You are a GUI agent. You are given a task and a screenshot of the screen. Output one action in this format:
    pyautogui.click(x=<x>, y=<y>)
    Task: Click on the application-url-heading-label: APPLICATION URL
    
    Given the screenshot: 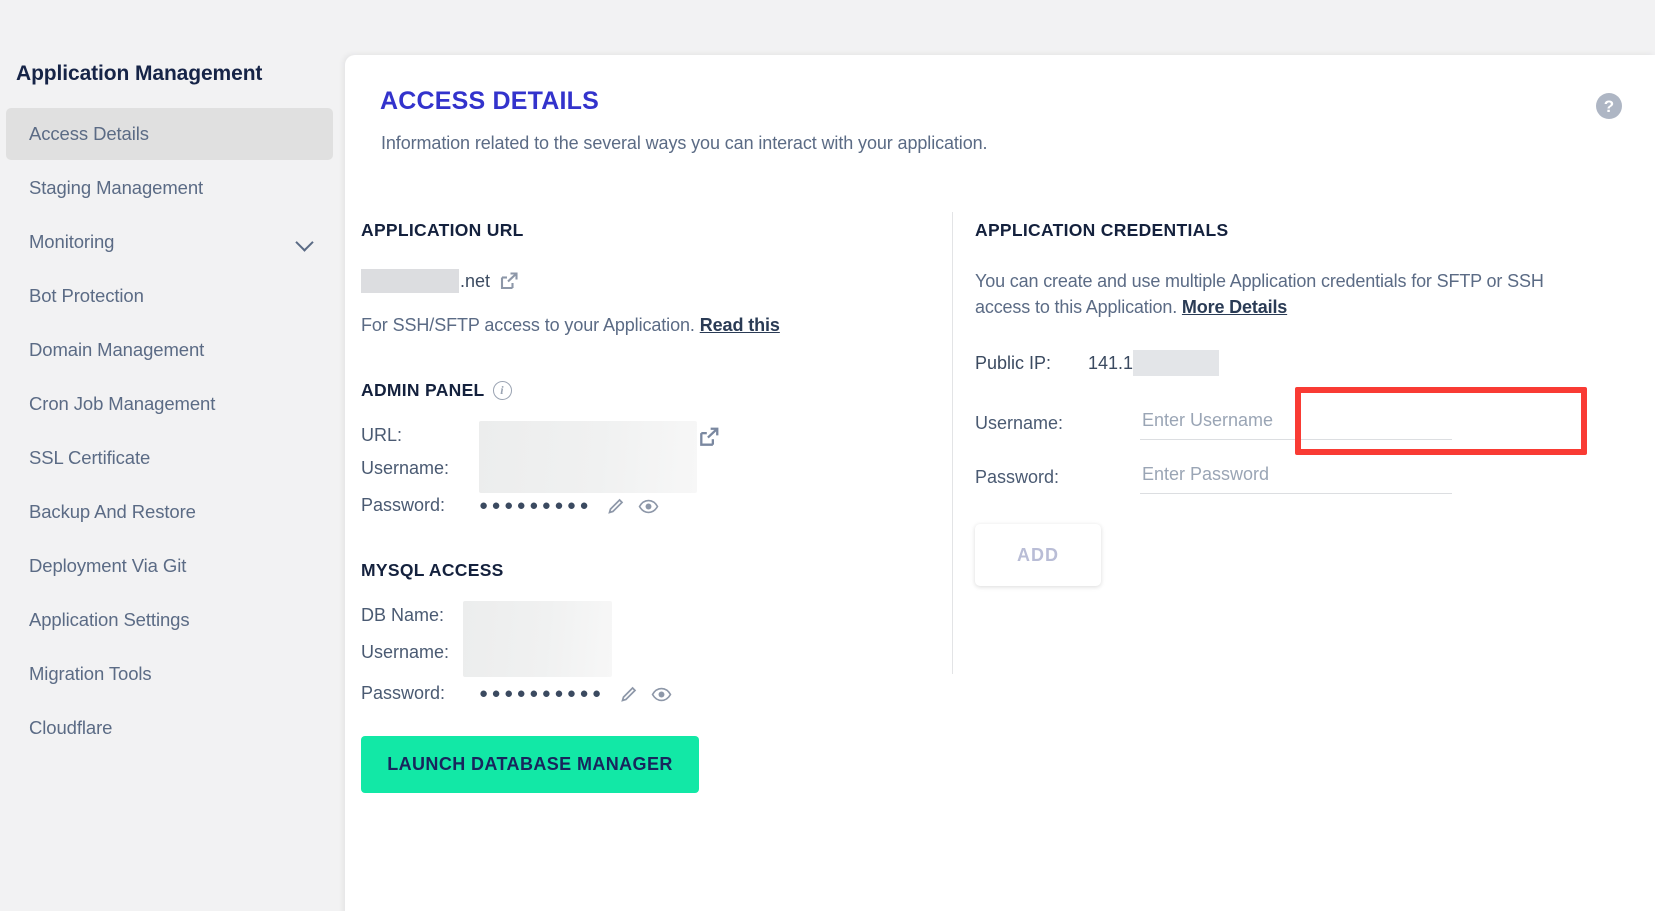 What is the action you would take?
    pyautogui.click(x=442, y=230)
    